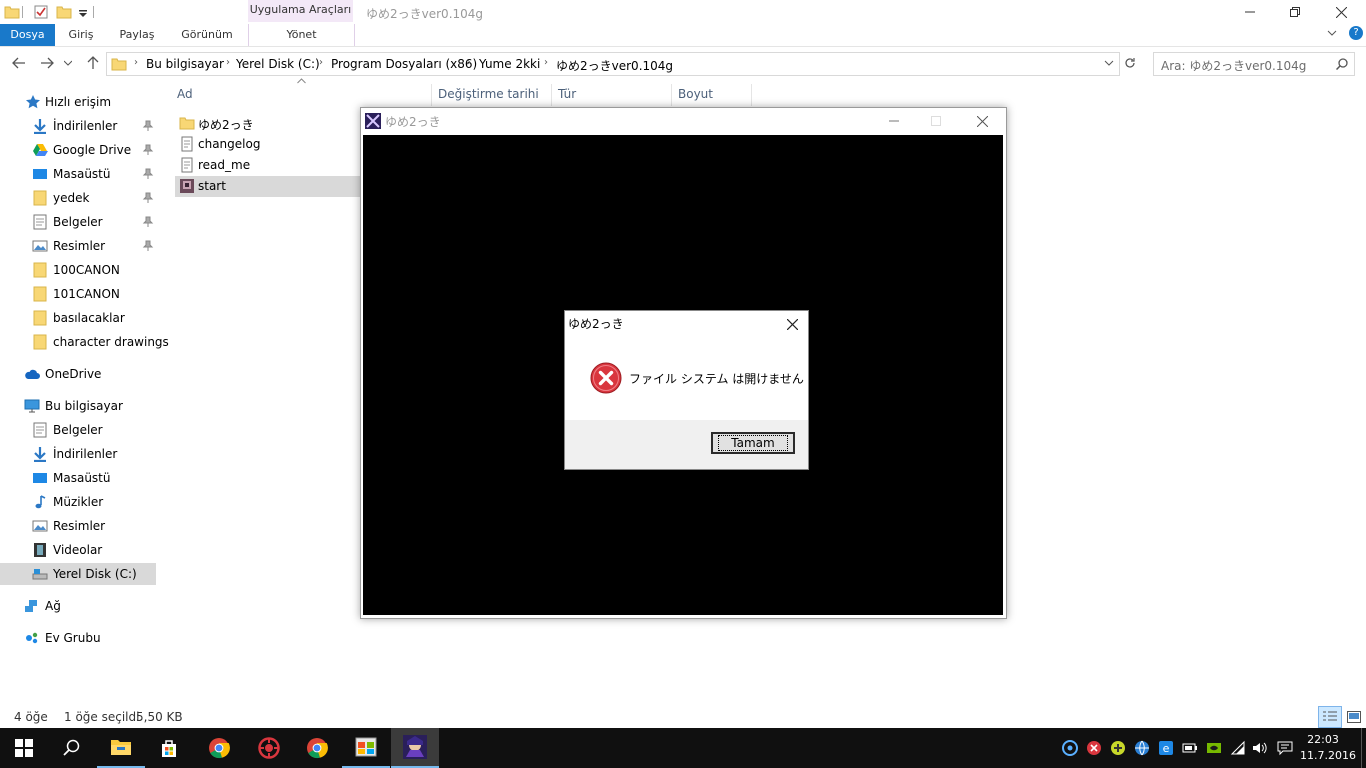  What do you see at coordinates (40, 574) in the screenshot?
I see `drive-icon` at bounding box center [40, 574].